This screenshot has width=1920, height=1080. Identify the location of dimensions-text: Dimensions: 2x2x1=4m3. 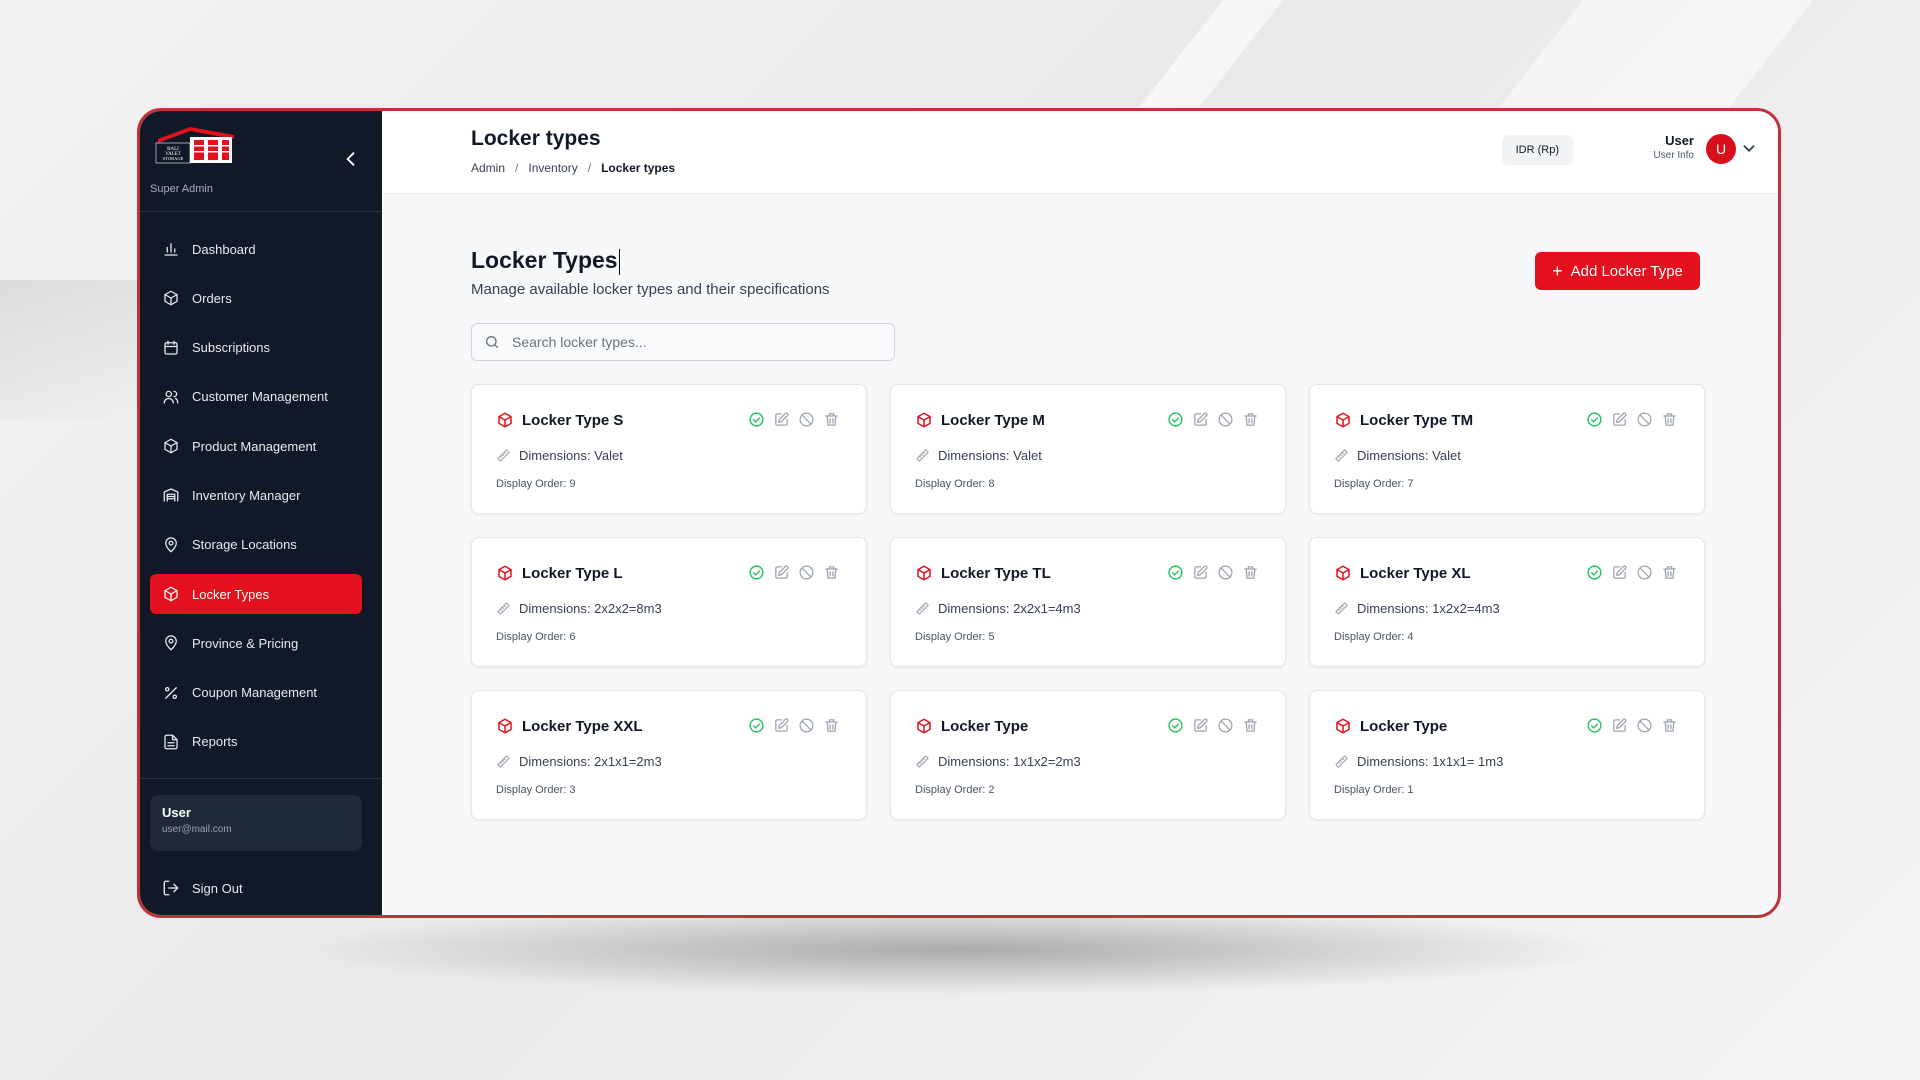
(1009, 608).